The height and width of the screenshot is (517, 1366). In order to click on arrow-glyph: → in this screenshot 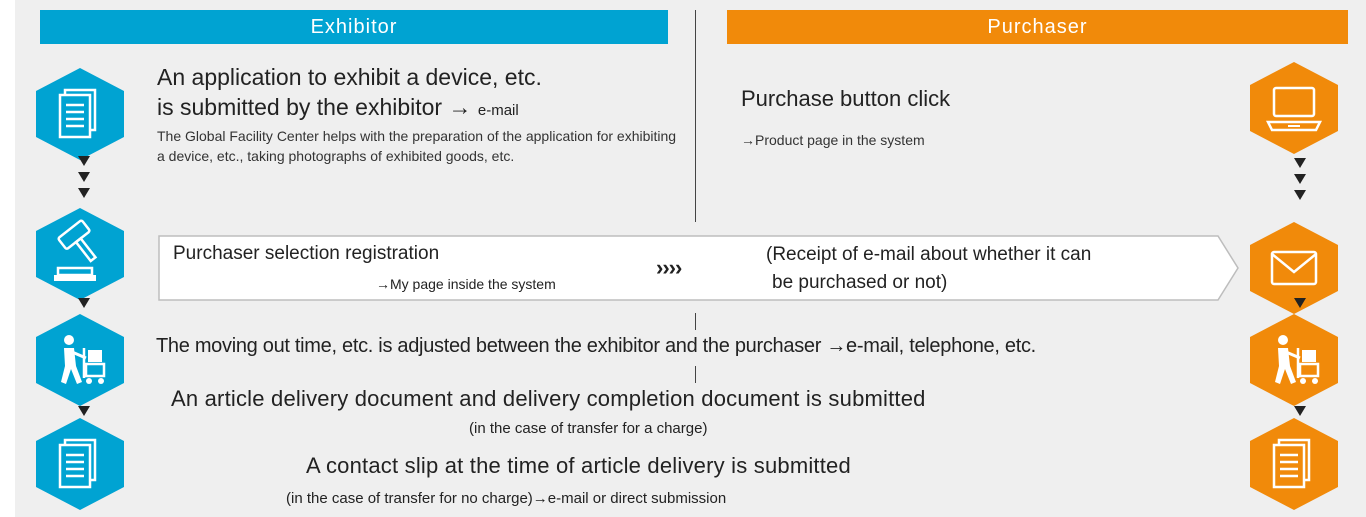, I will do `click(460, 107)`.